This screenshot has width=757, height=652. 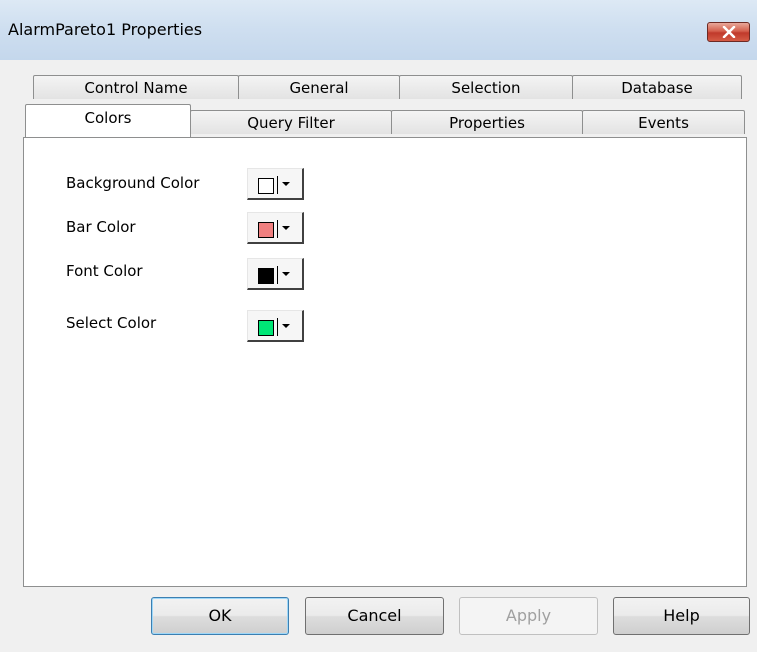 What do you see at coordinates (275, 184) in the screenshot?
I see `background-color-picker` at bounding box center [275, 184].